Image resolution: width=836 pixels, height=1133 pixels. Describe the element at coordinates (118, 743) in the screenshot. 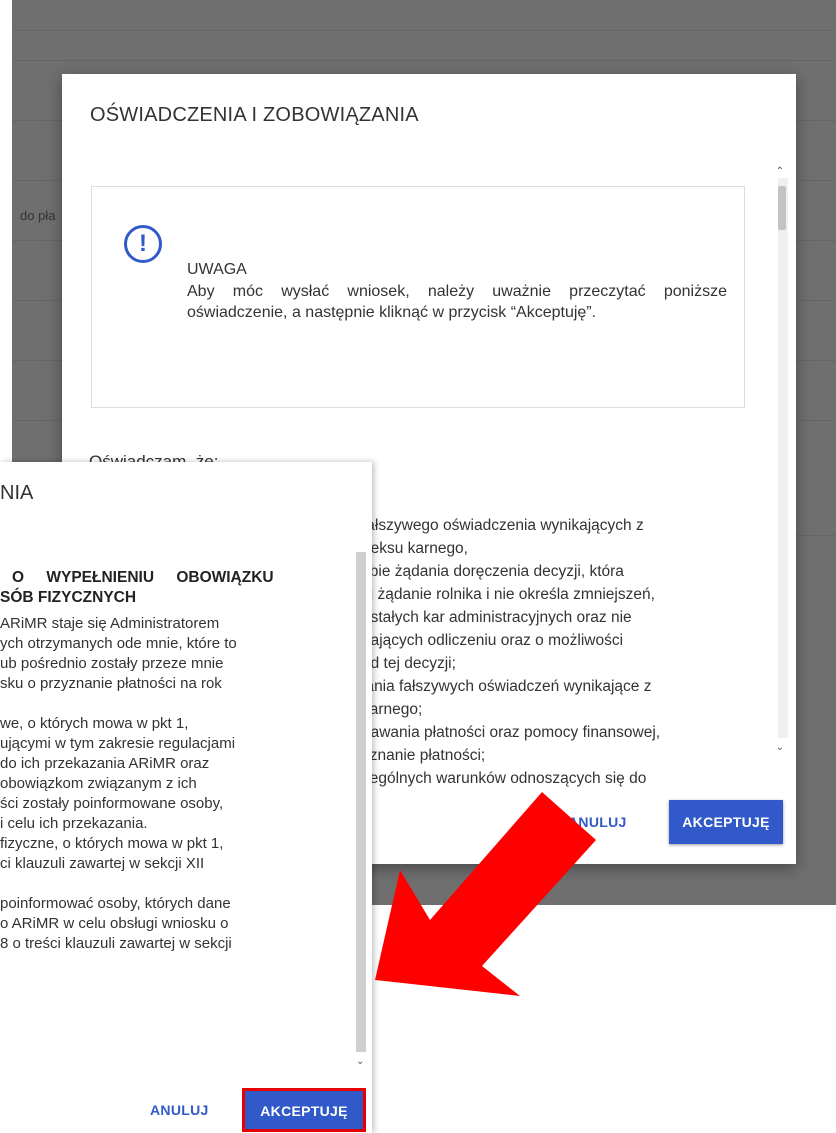

I see `clause-line: ującymi w tym zakresie regulacjami` at that location.